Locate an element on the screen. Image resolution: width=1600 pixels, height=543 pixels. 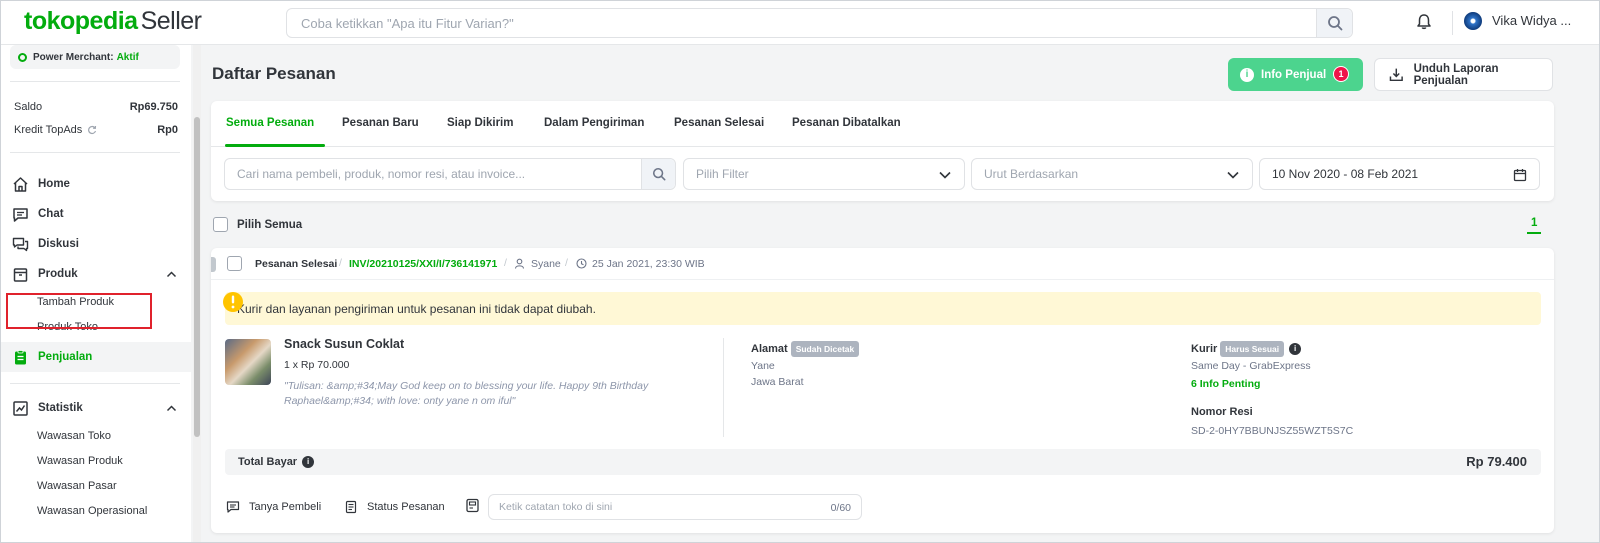
sidebar-item-penjualan: Penjualan is located at coordinates (95, 357).